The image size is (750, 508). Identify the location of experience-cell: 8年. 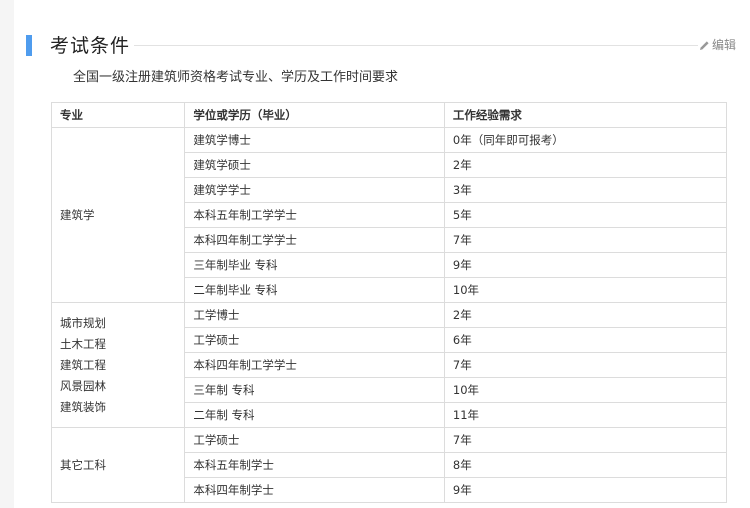
(585, 465).